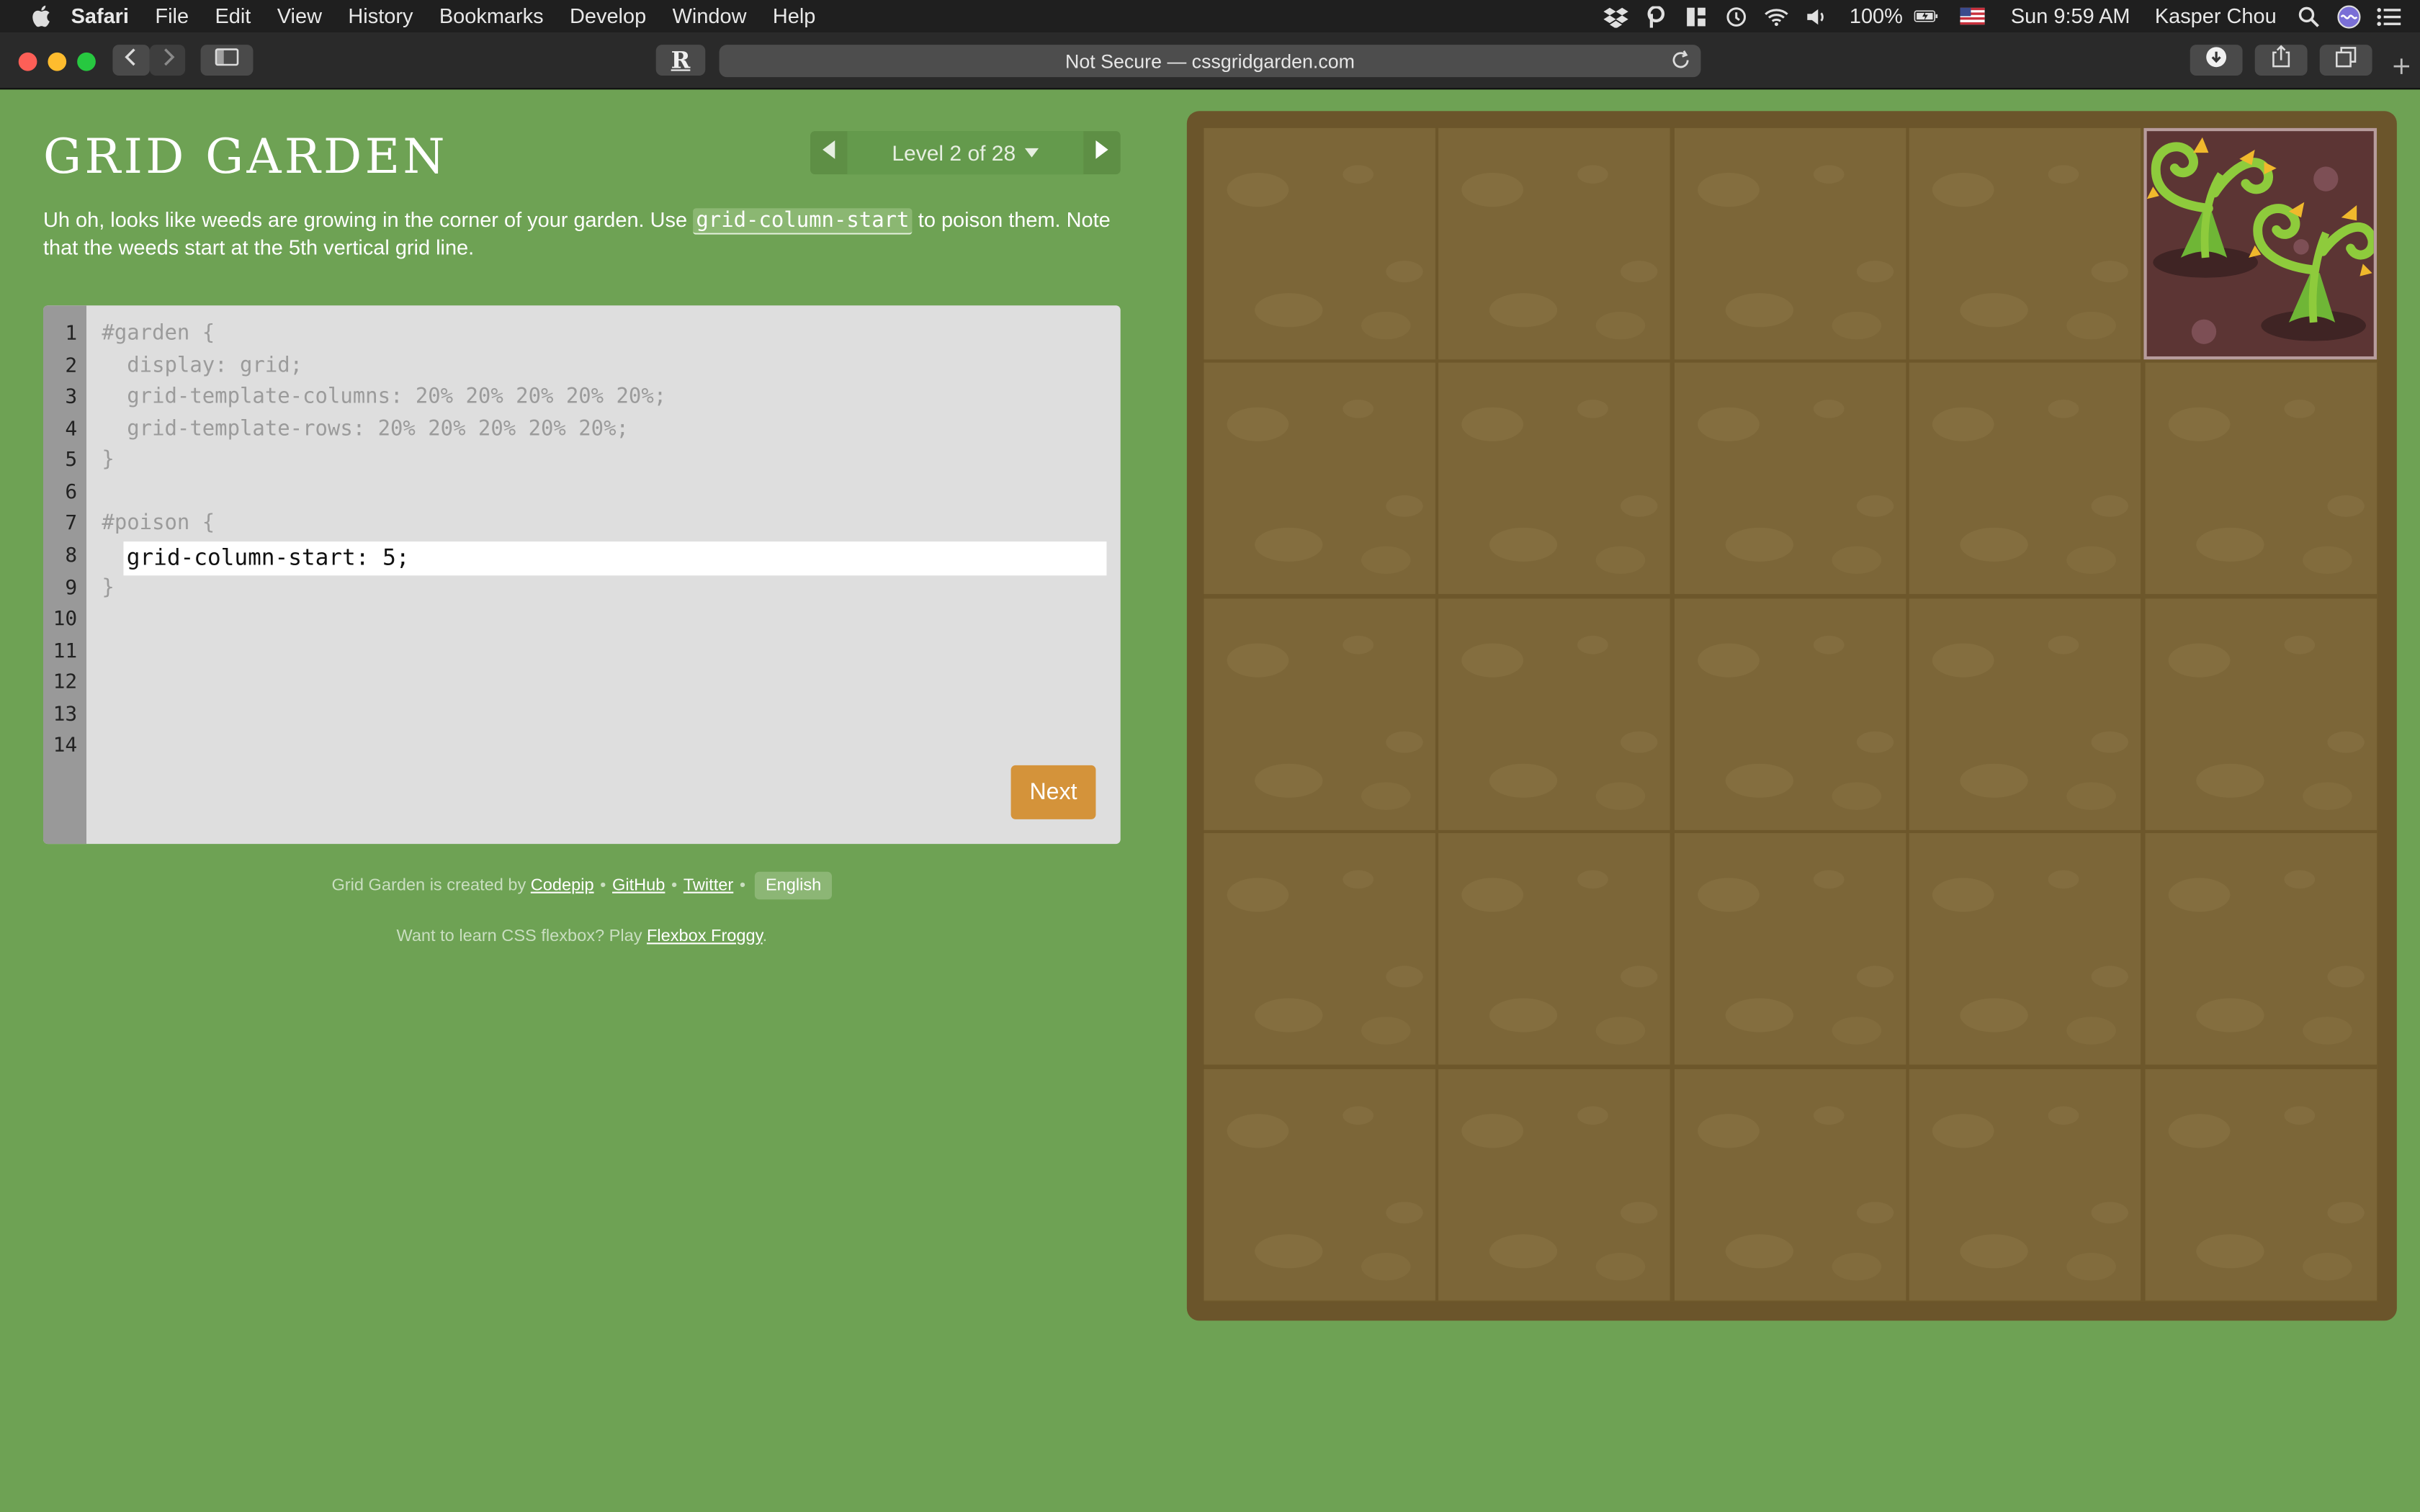 This screenshot has height=1512, width=2420. I want to click on menu-file: File, so click(172, 15).